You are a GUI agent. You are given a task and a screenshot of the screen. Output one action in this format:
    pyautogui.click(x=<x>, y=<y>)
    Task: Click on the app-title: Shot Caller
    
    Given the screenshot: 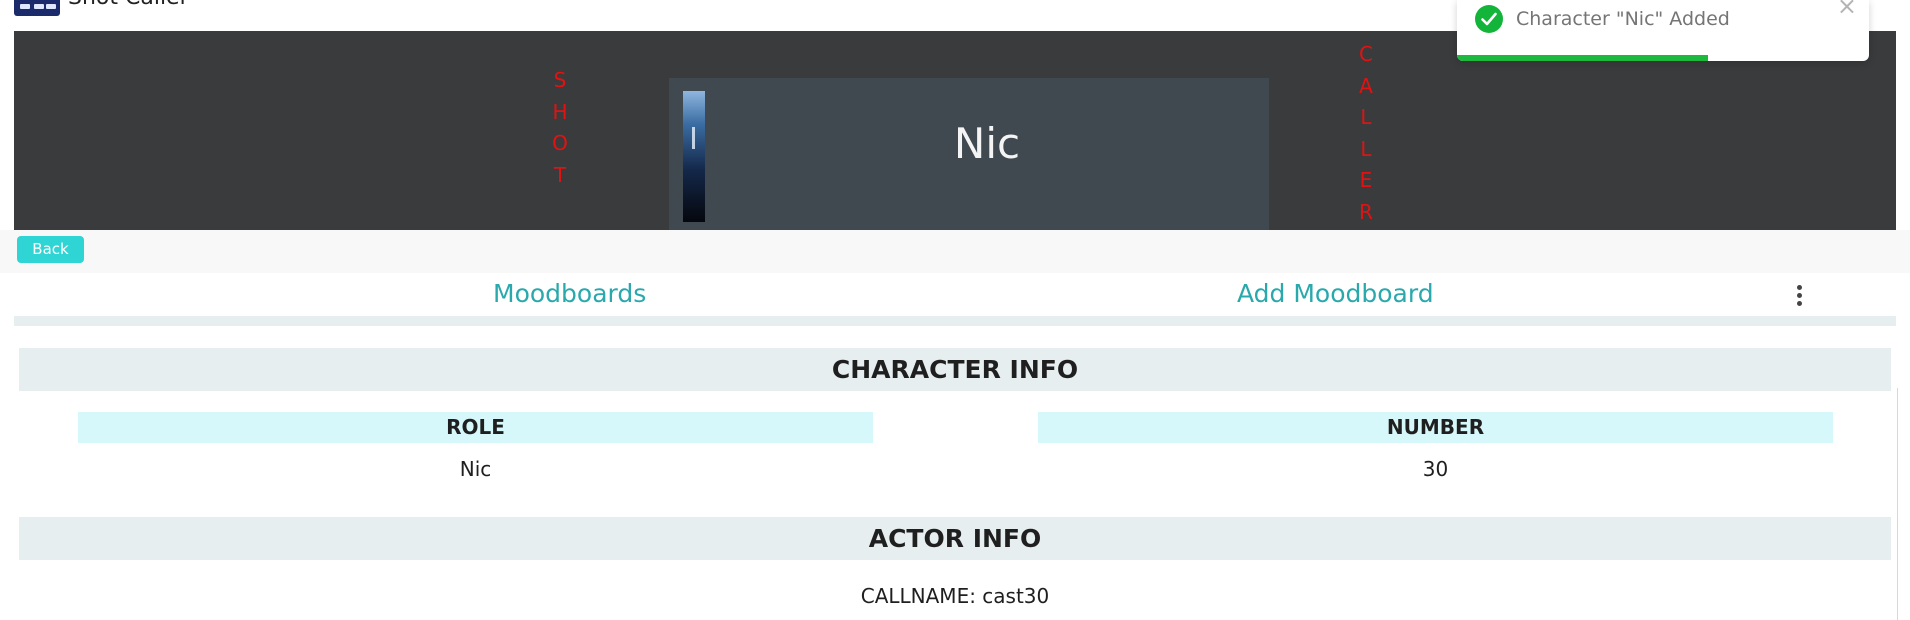 What is the action you would take?
    pyautogui.click(x=128, y=5)
    